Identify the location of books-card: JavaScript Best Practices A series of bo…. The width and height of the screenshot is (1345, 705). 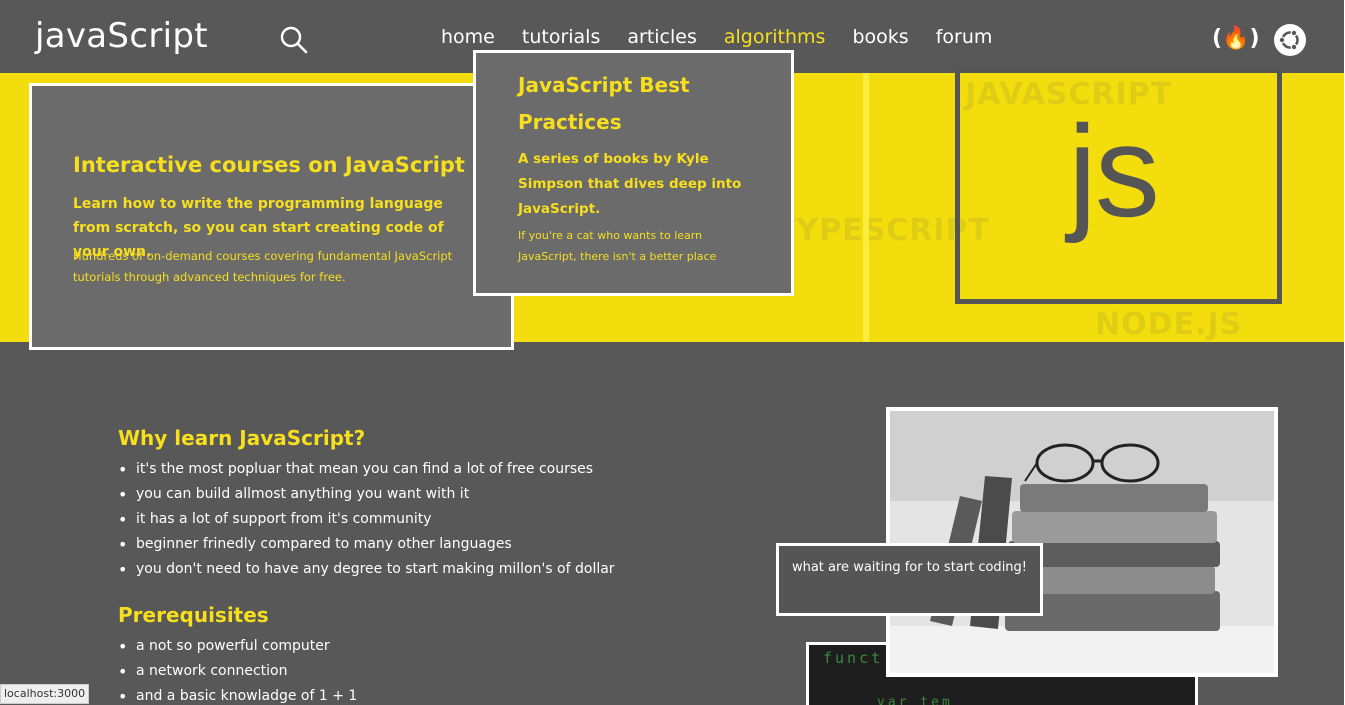
(633, 173).